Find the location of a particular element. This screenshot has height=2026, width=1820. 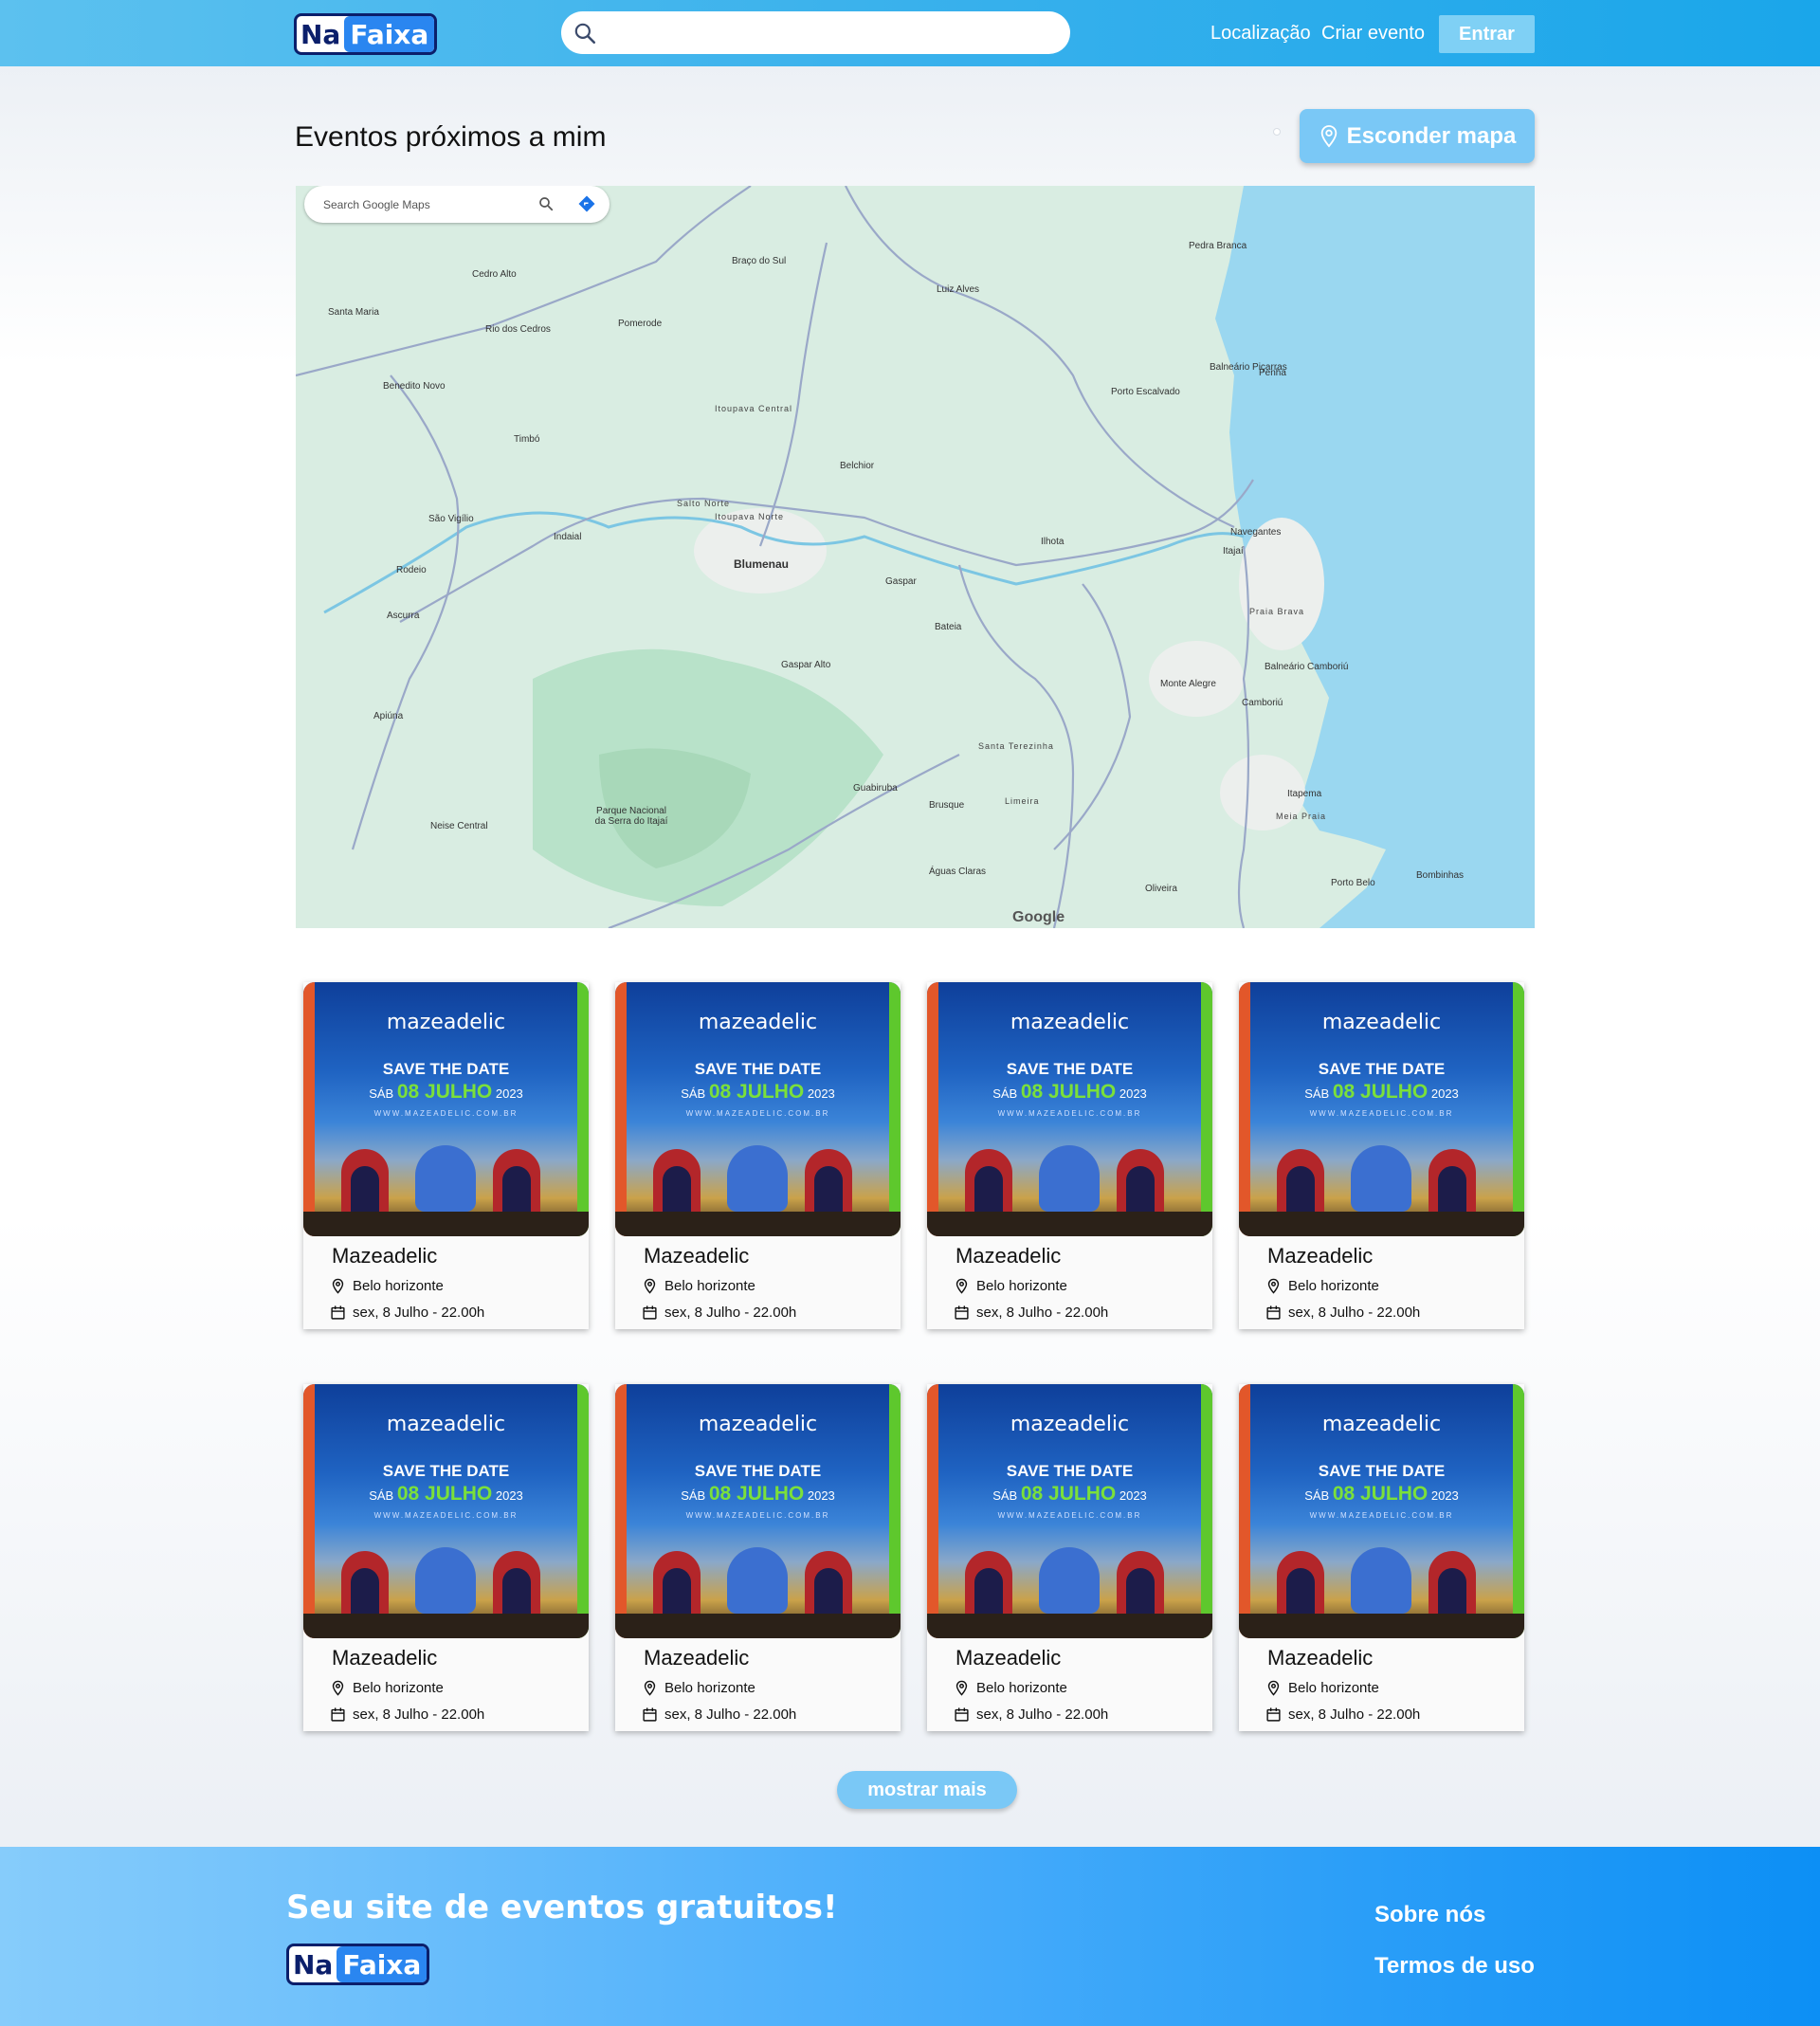

map-label-gaspar: Gaspar is located at coordinates (901, 581).